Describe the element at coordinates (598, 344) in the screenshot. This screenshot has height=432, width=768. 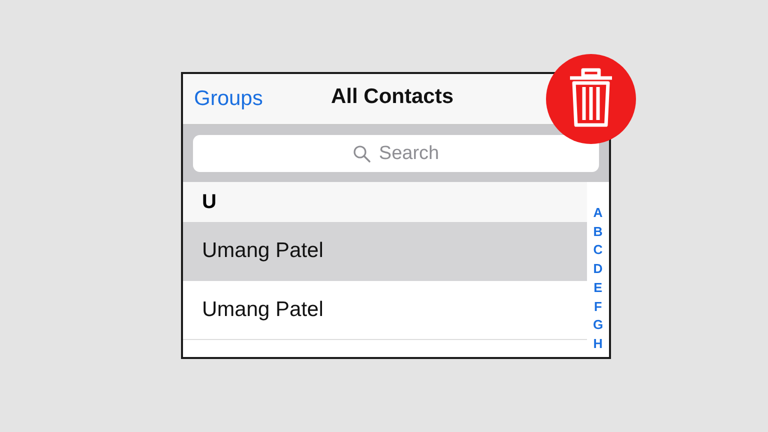
I see `index-letter: H` at that location.